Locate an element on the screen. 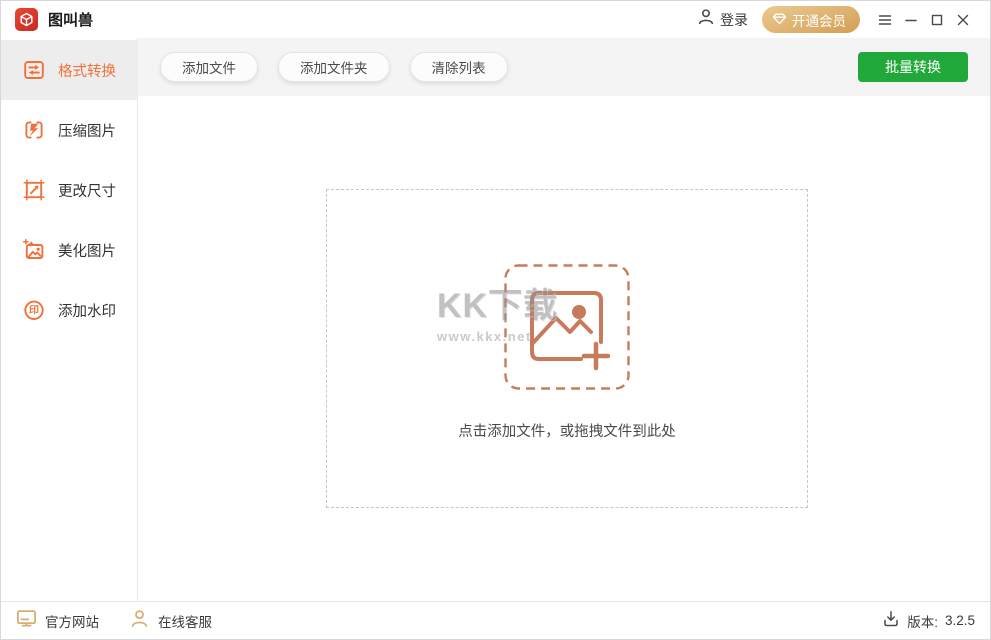  download-icon is located at coordinates (891, 620).